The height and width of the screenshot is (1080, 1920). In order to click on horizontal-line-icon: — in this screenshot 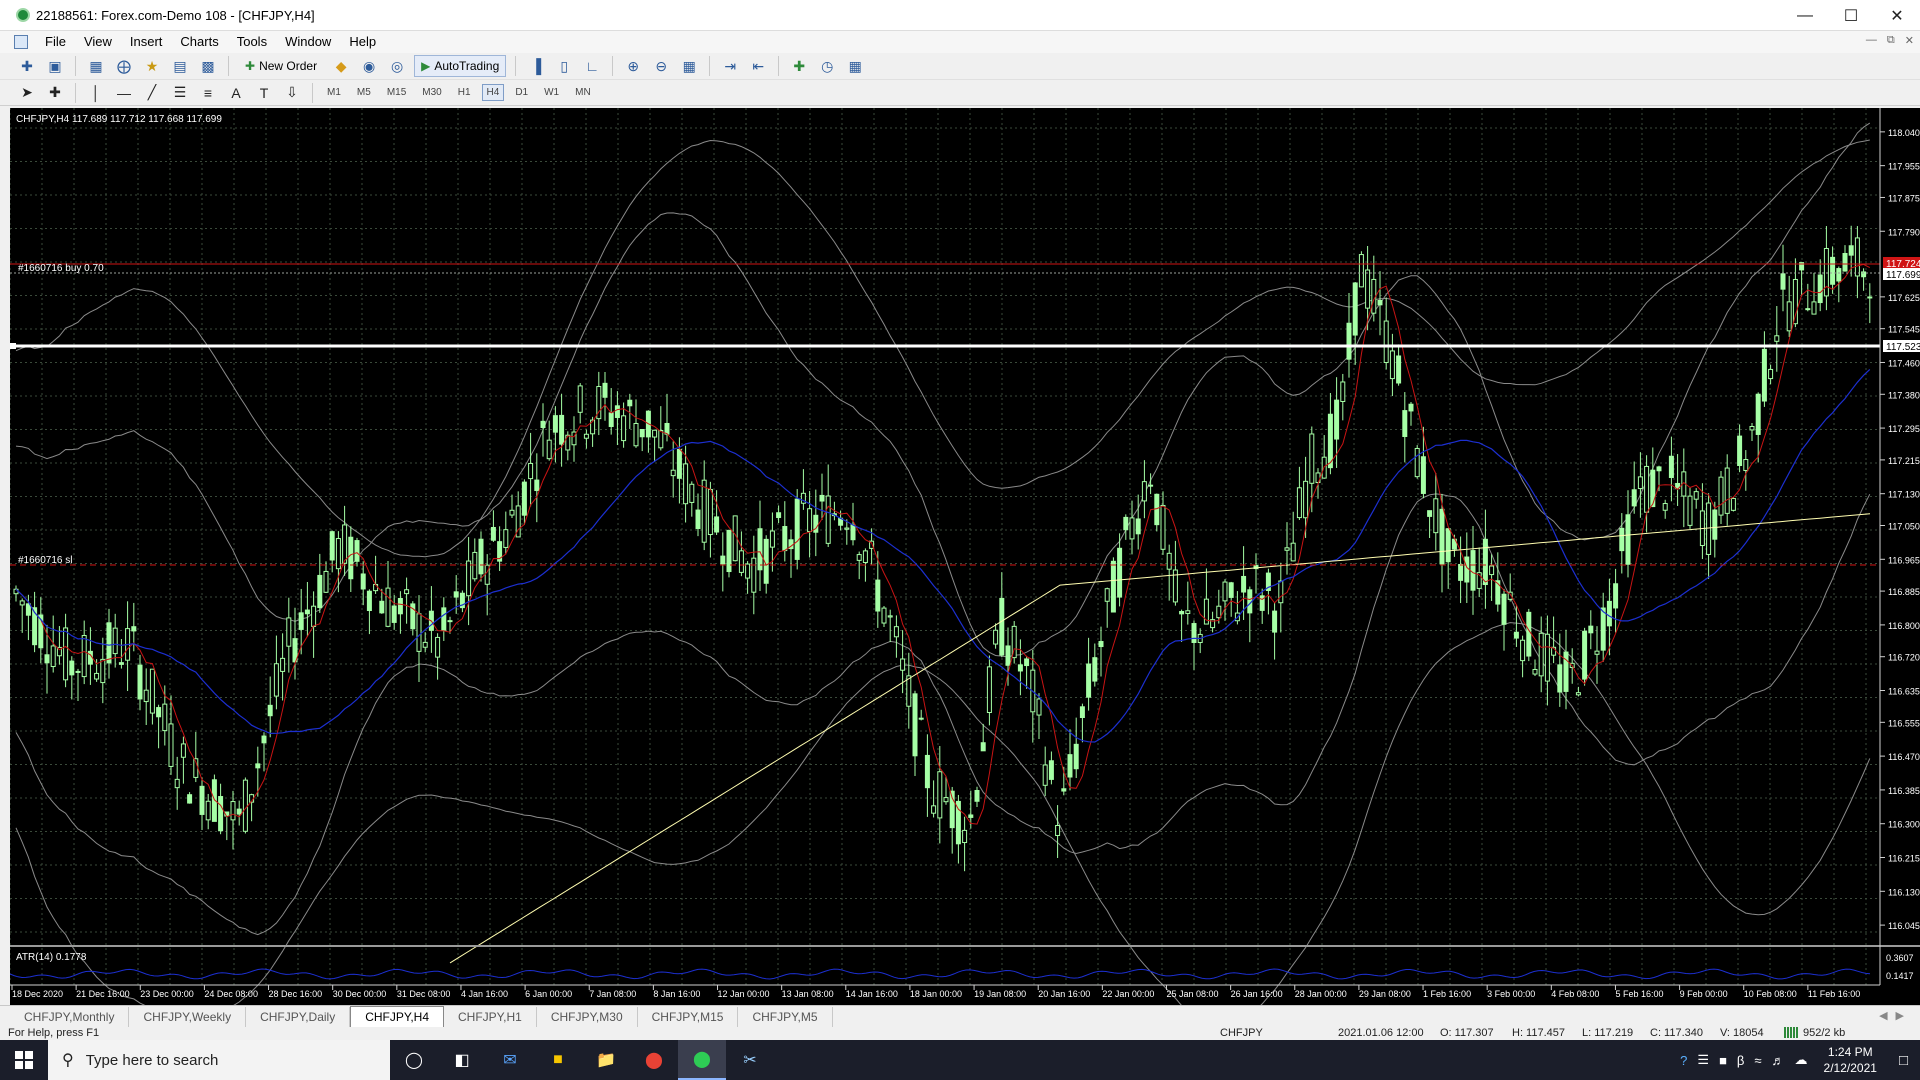, I will do `click(124, 93)`.